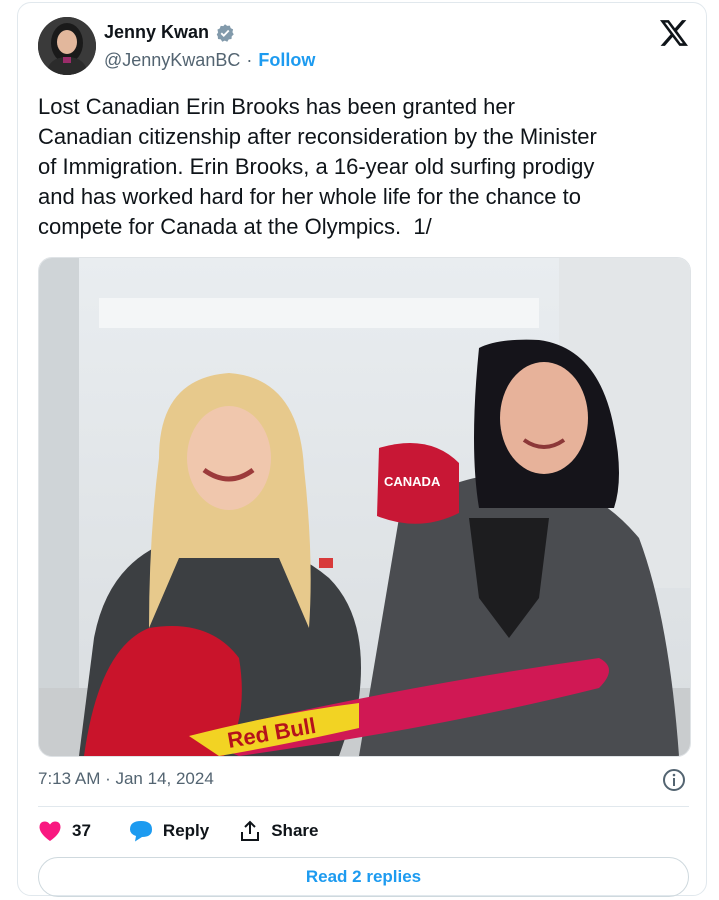 This screenshot has height=900, width=719. Describe the element at coordinates (412, 481) in the screenshot. I see `cap-text: CANADA` at that location.